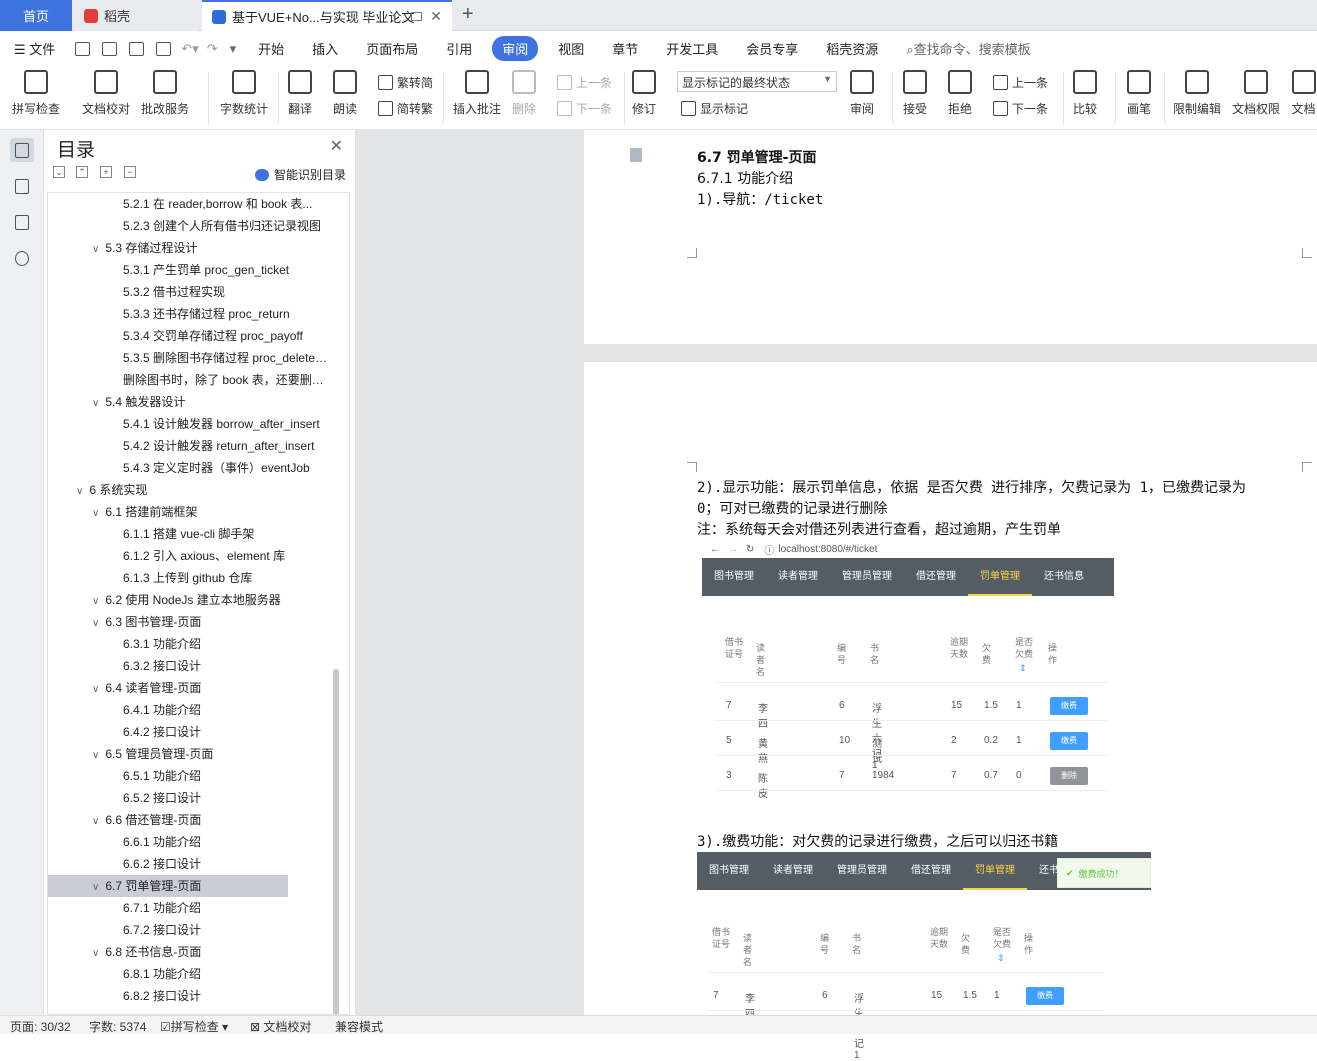  Describe the element at coordinates (625, 48) in the screenshot. I see `menu-chapter: 章节` at that location.